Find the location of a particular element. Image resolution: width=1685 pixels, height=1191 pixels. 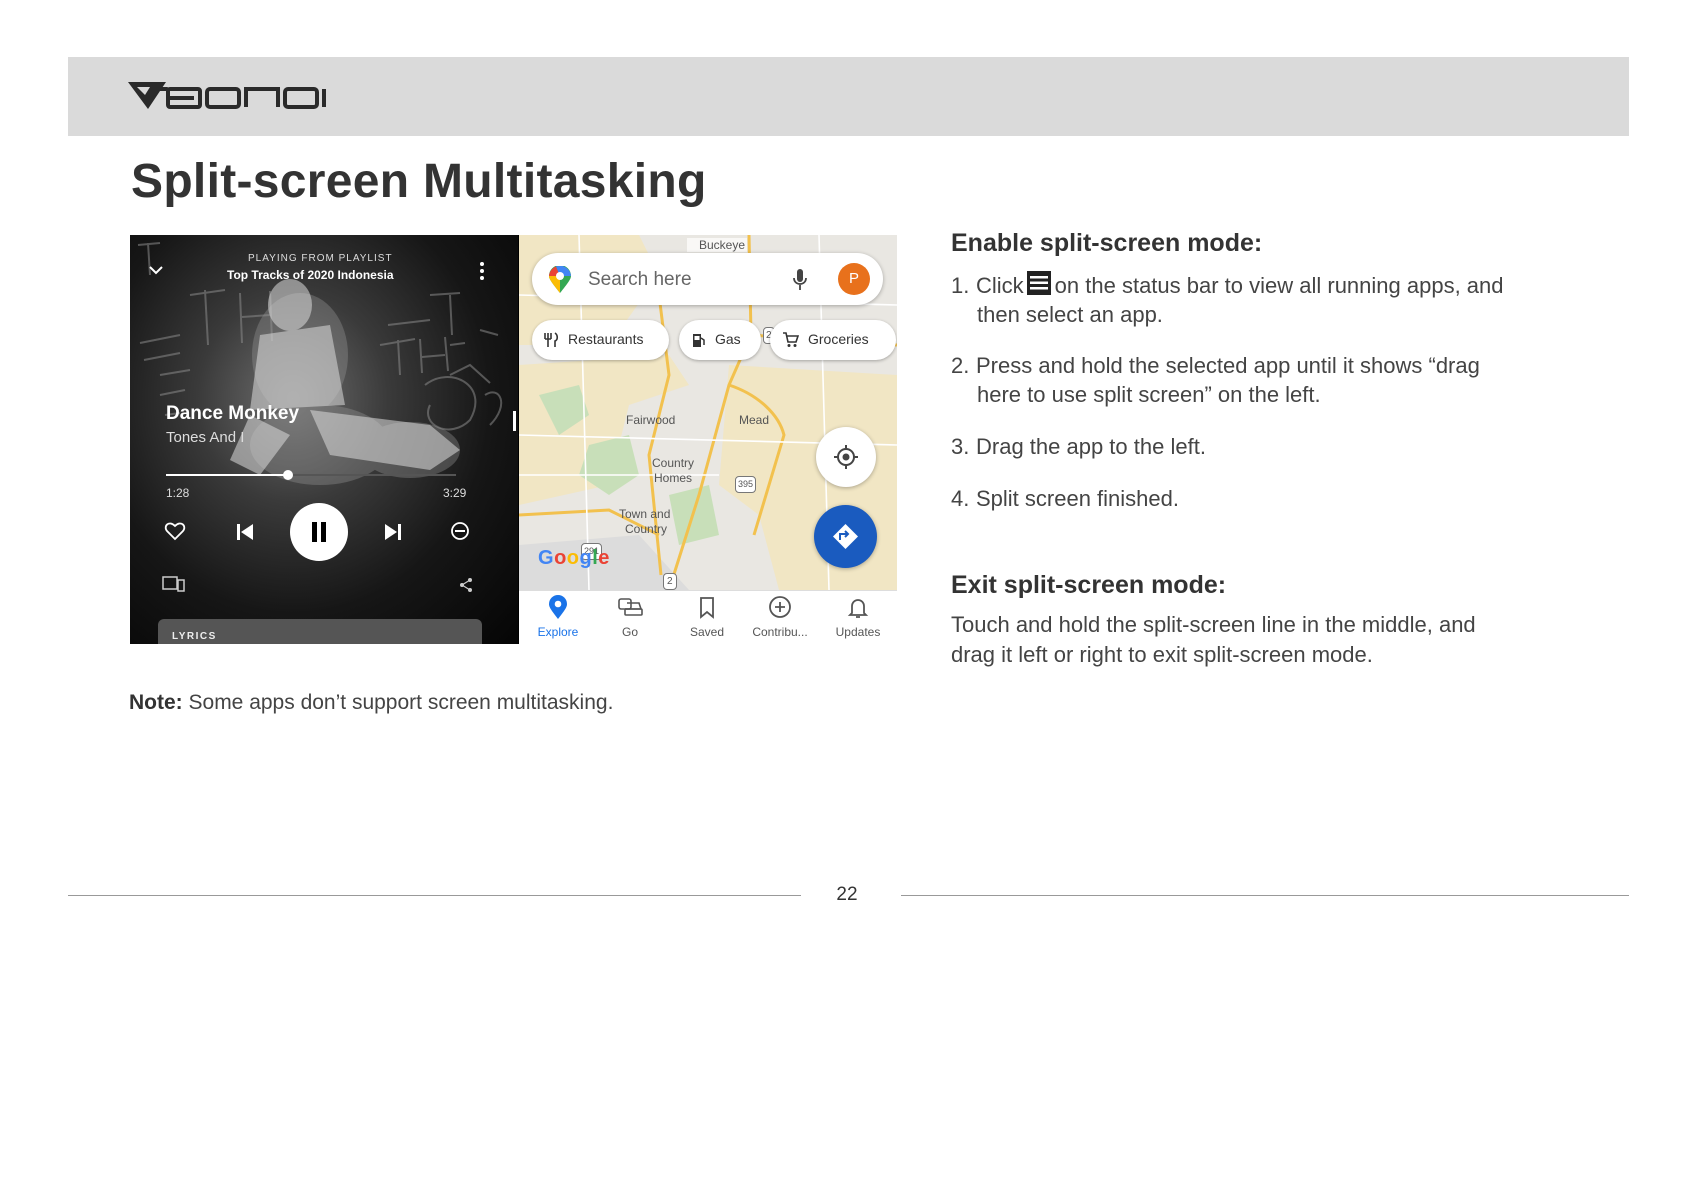

chip-label: Groceries is located at coordinates (838, 339).